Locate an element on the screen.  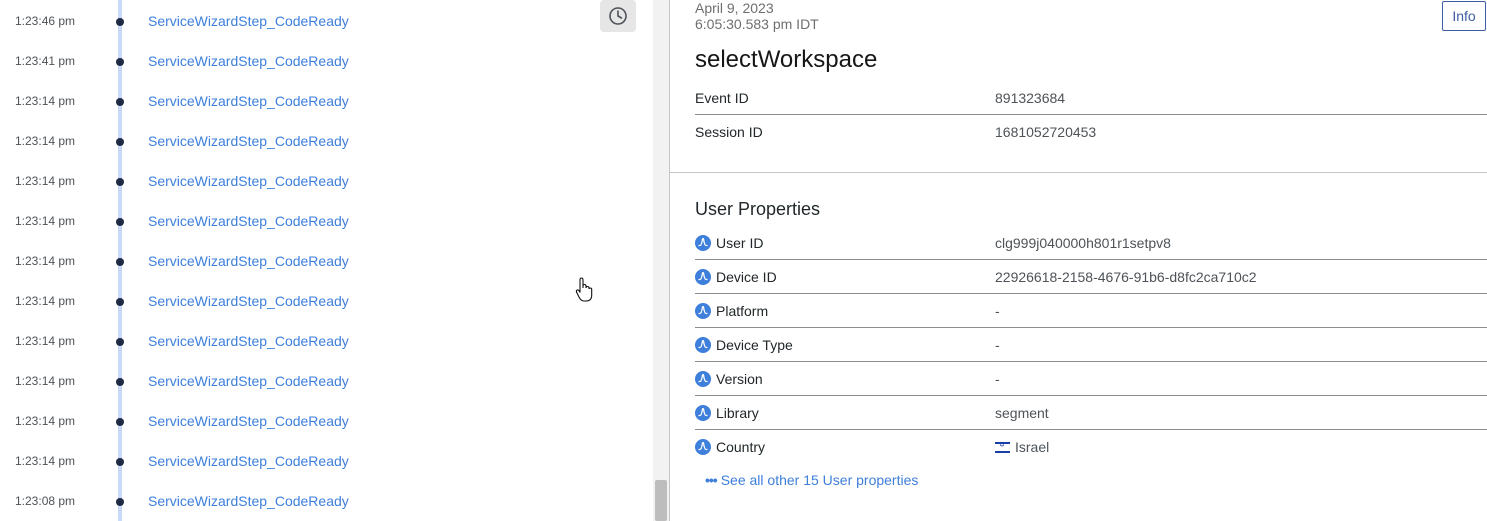
property-key-label: Country is located at coordinates (741, 447).